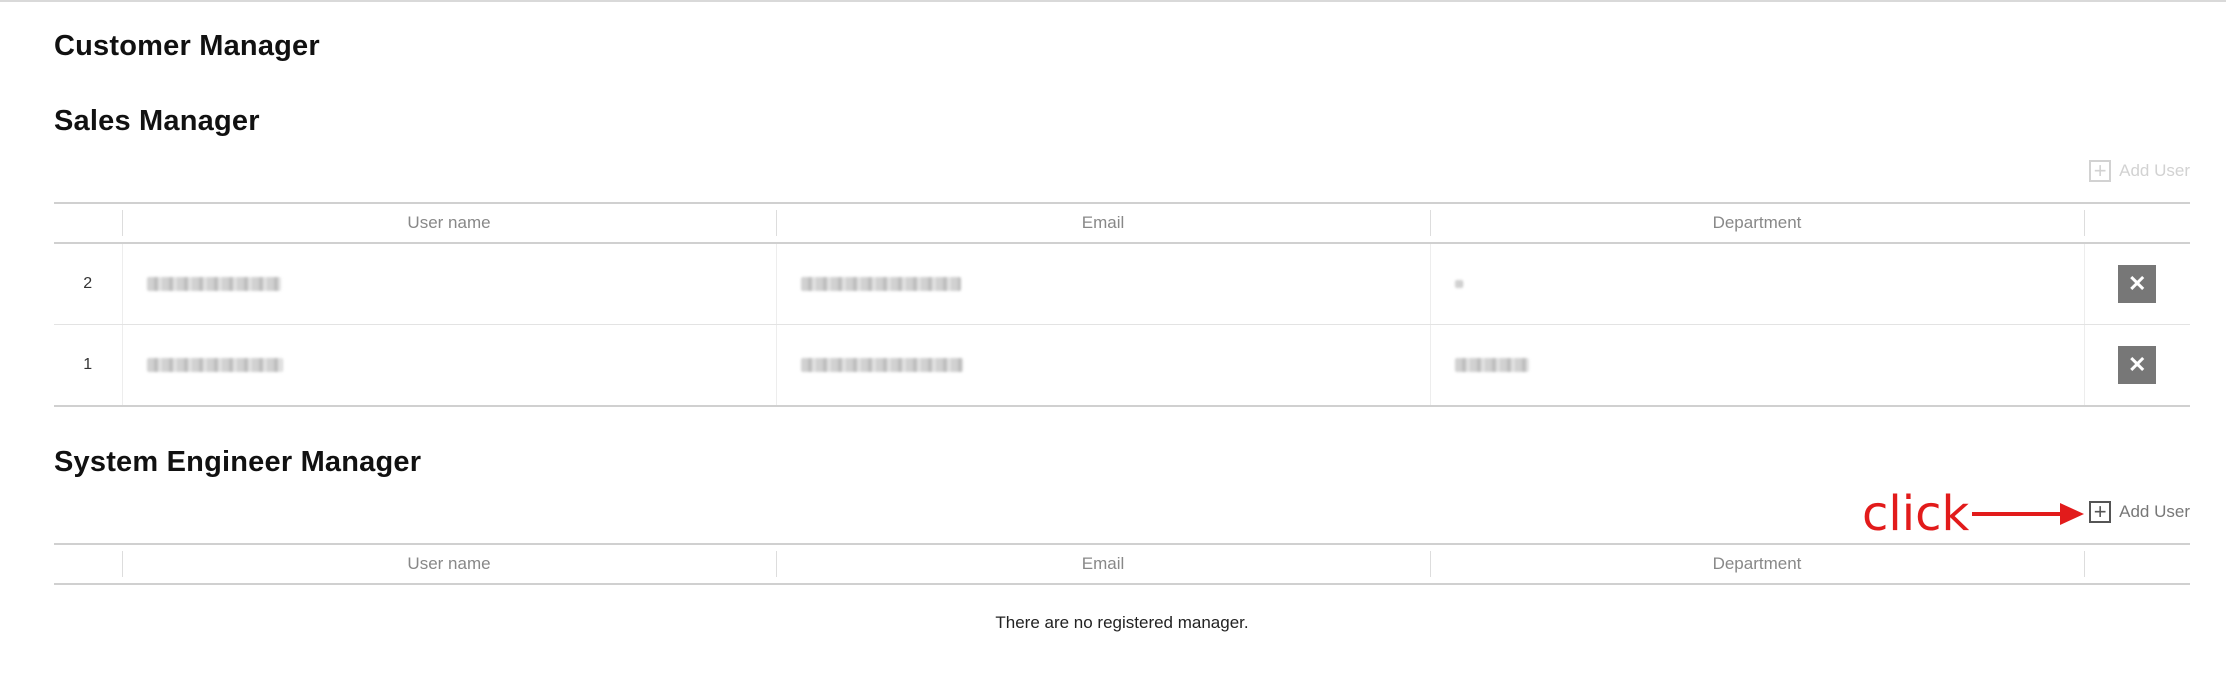  What do you see at coordinates (187, 46) in the screenshot?
I see `customer-manager-heading: Customer Manager` at bounding box center [187, 46].